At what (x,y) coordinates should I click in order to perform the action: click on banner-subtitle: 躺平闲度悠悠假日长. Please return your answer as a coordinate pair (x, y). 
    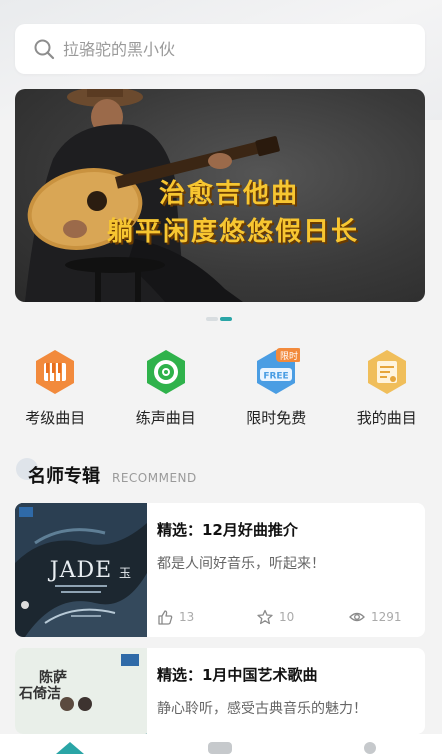
    Looking at the image, I should click on (233, 232).